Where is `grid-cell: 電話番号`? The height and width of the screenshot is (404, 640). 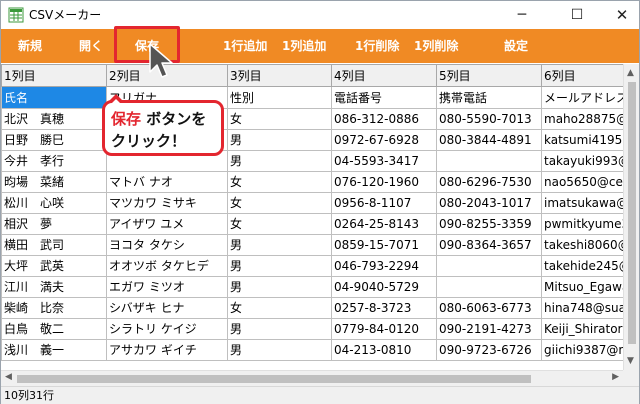
grid-cell: 電話番号 is located at coordinates (384, 97).